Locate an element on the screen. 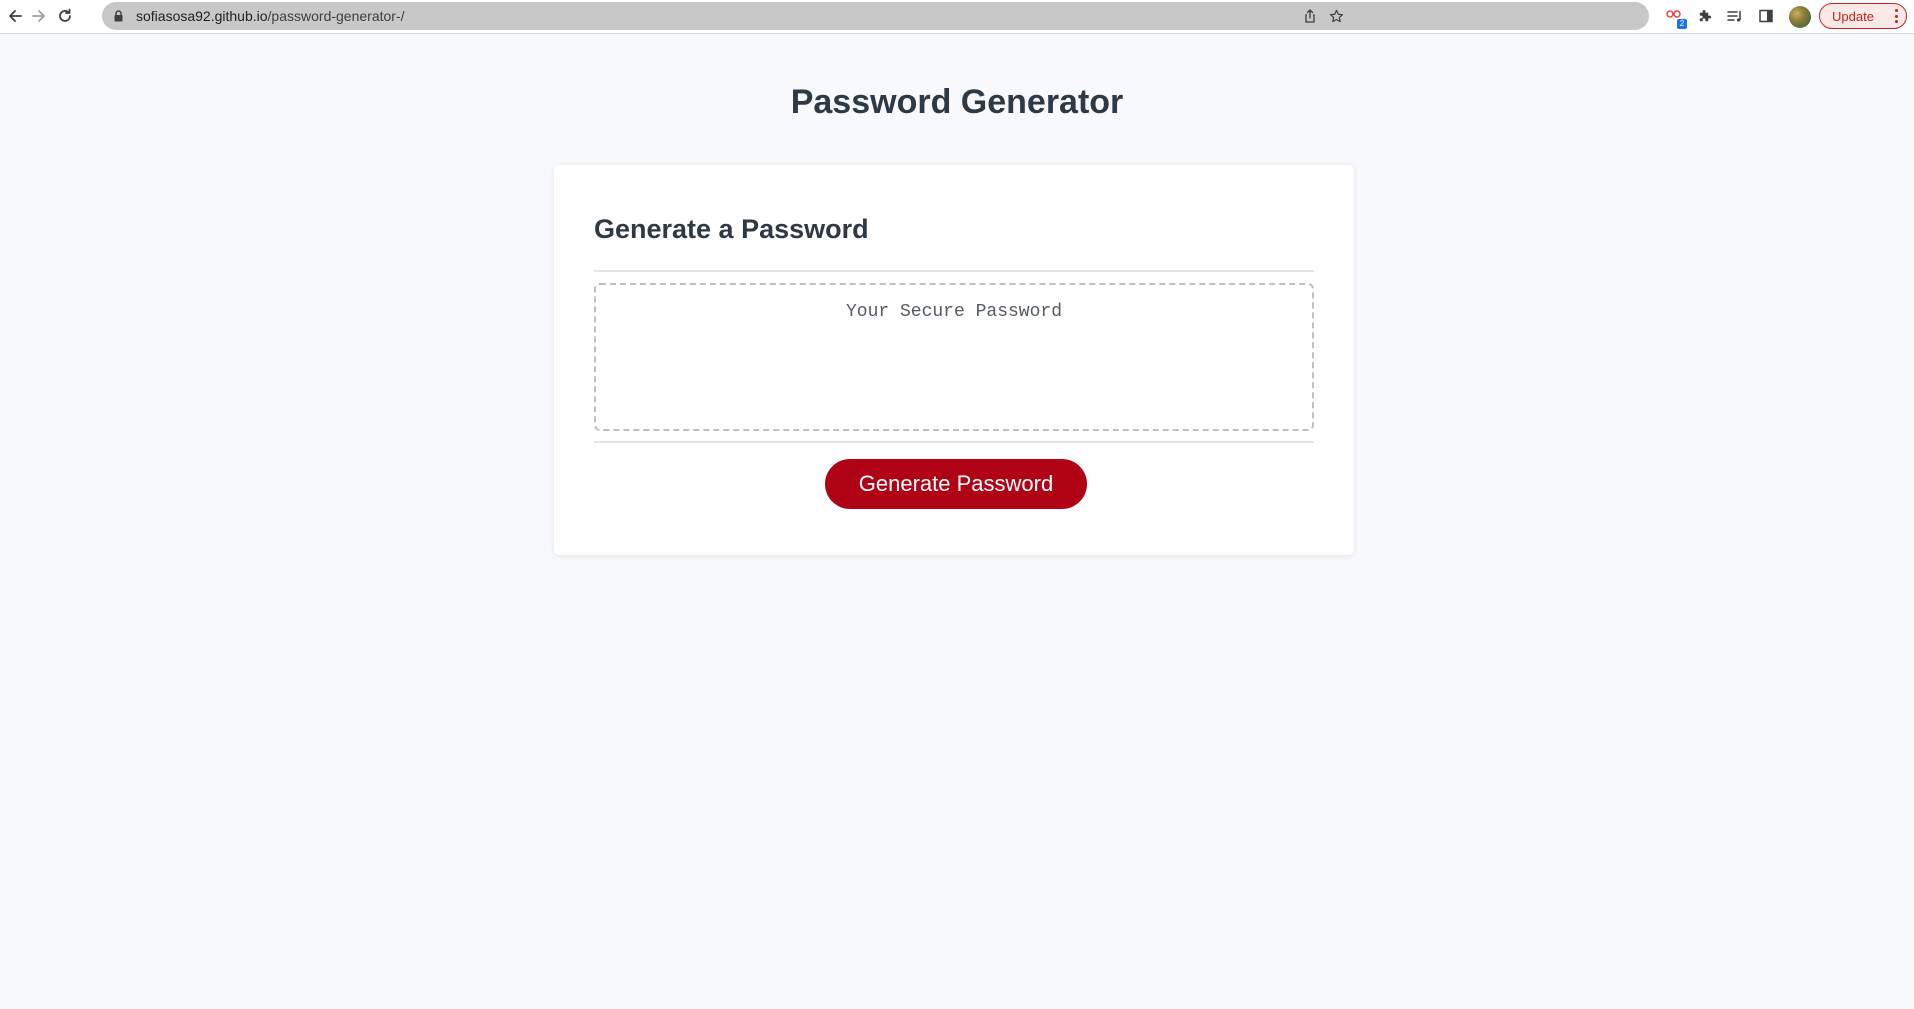  update-button: Update is located at coordinates (1863, 16).